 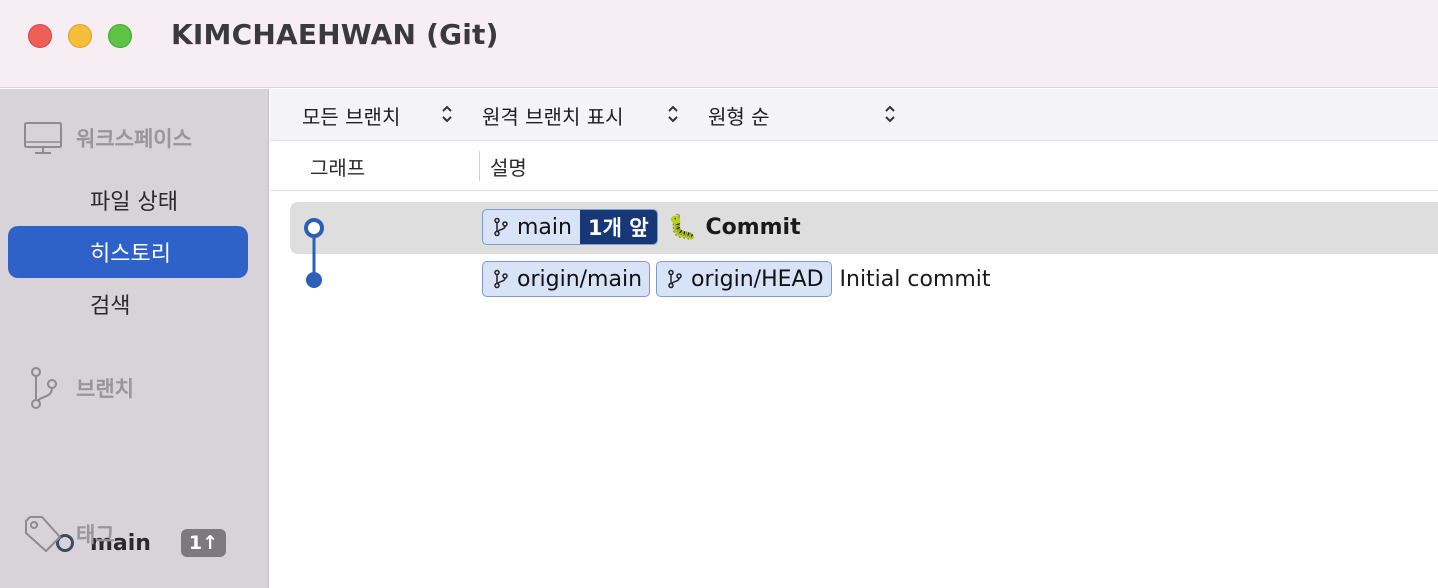 I want to click on branch-filter-select: 모든 브랜치, so click(x=378, y=115).